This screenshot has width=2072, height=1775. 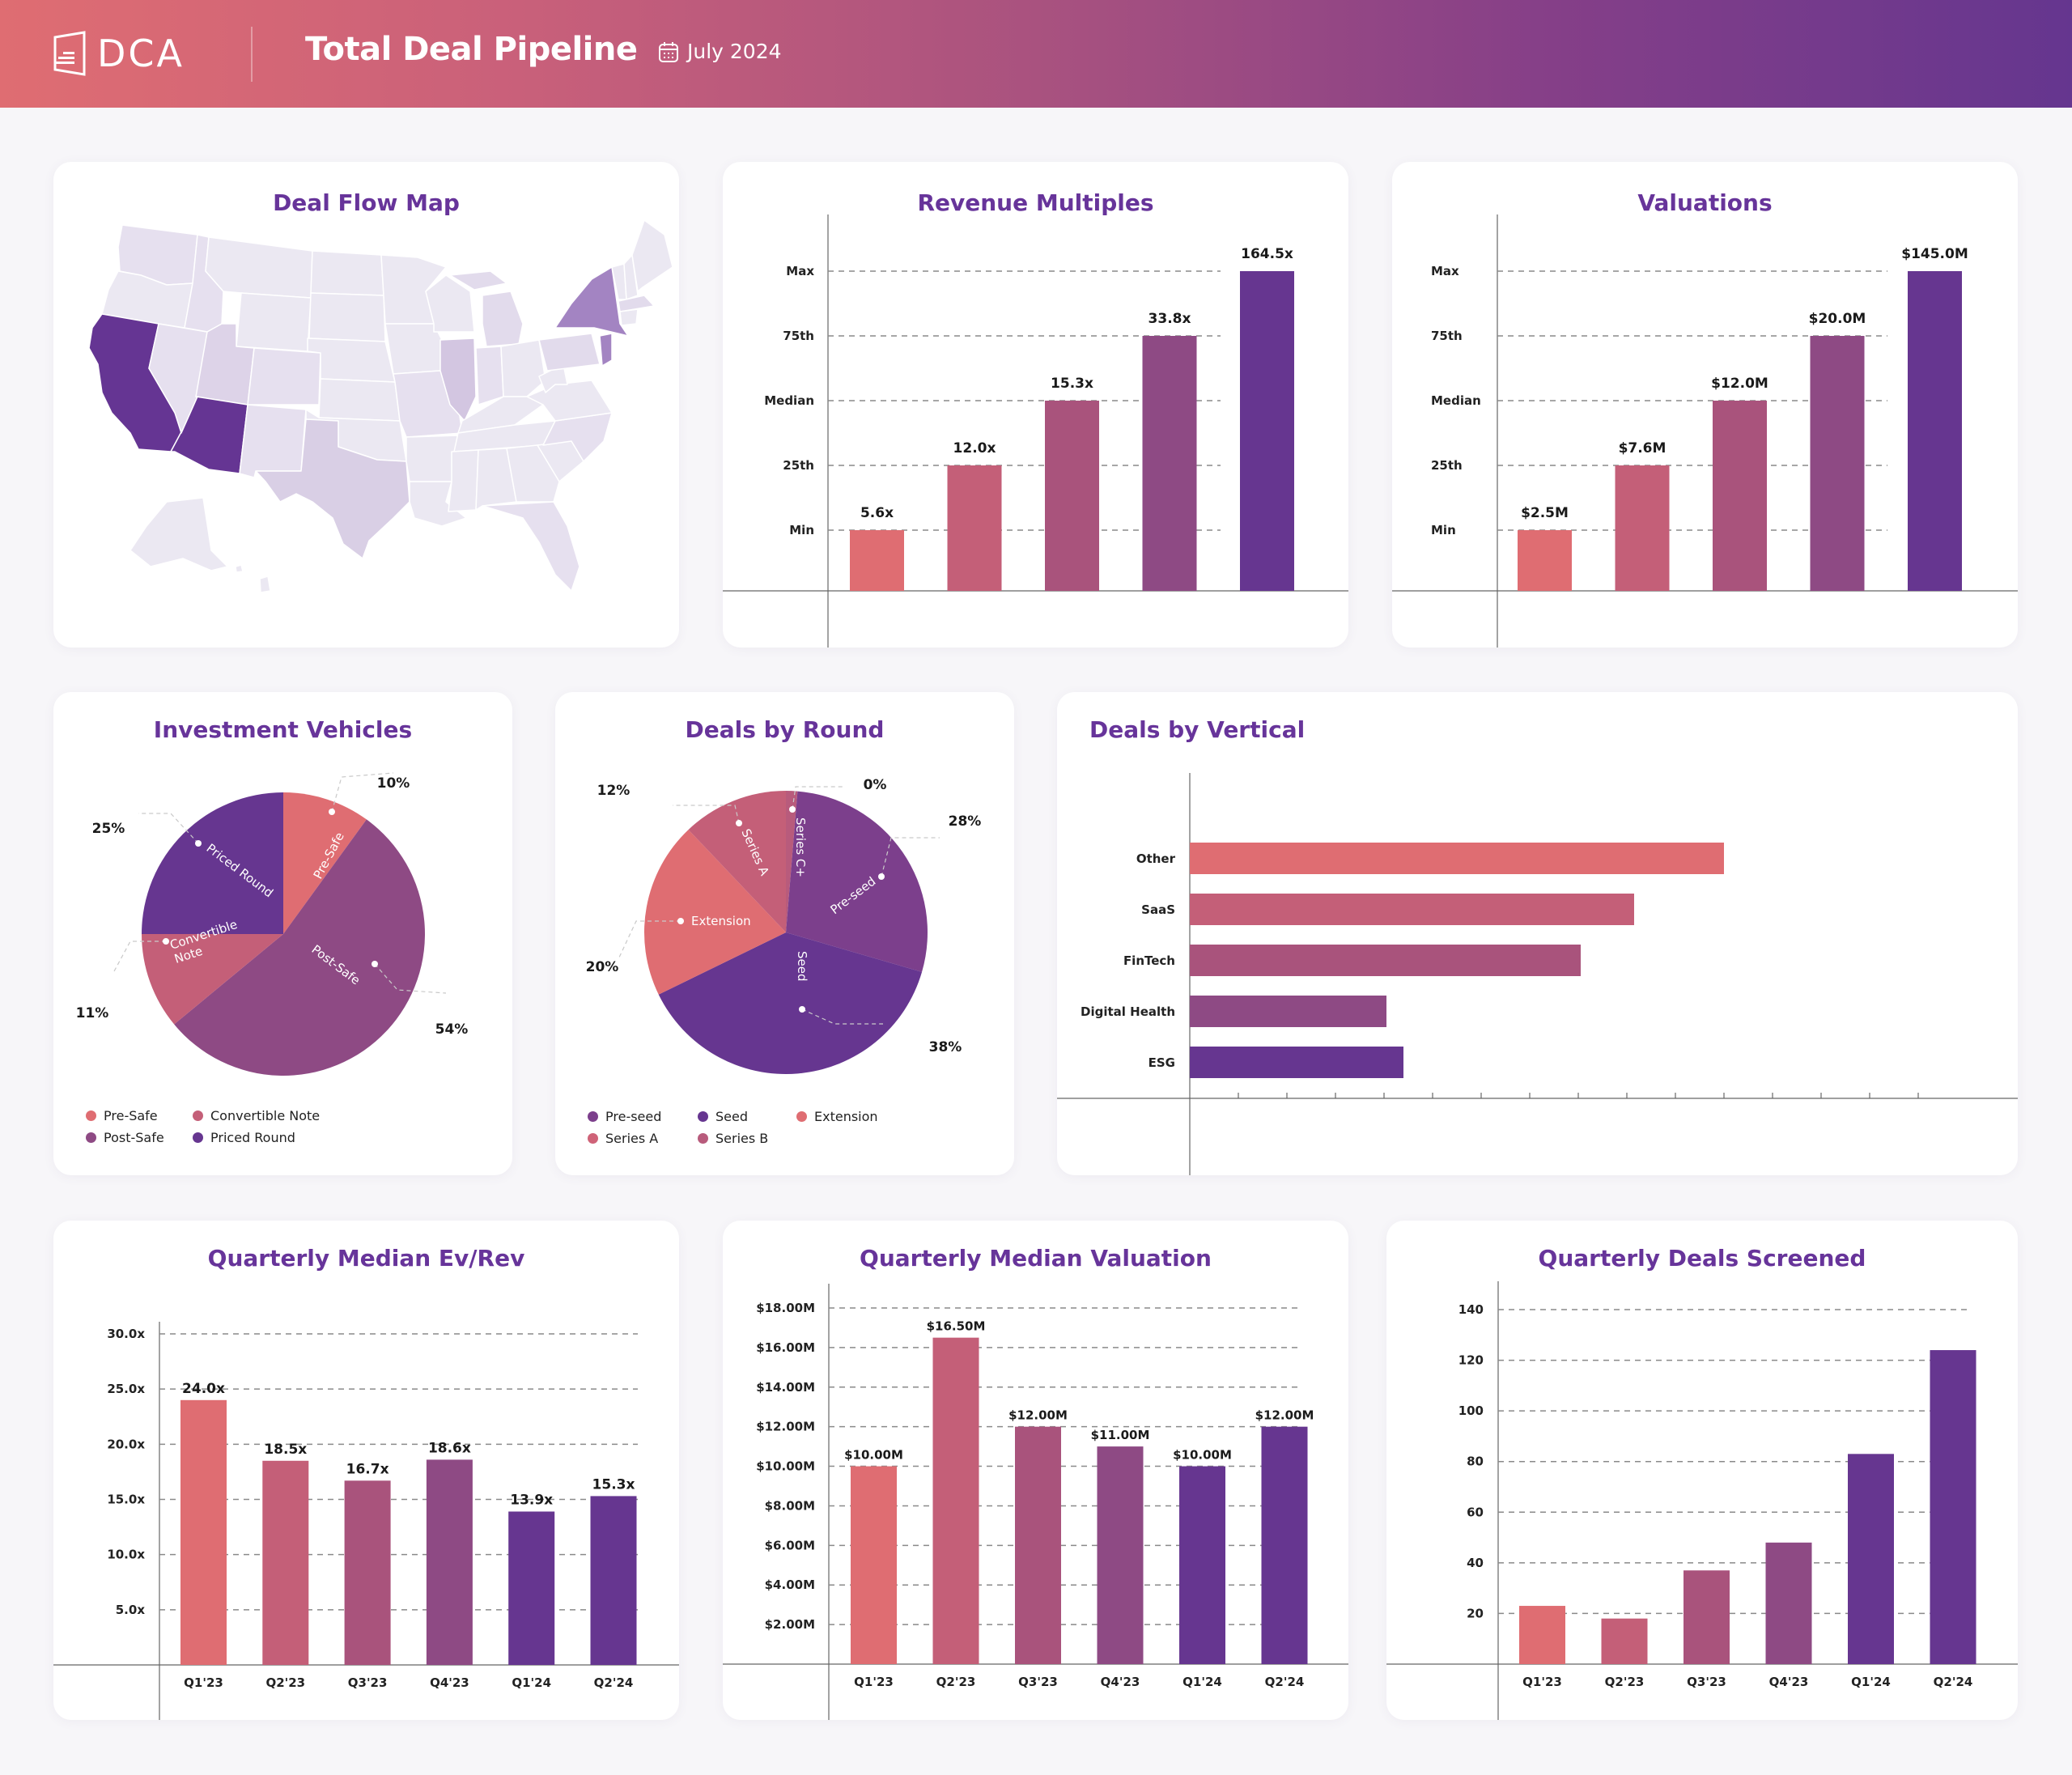 What do you see at coordinates (1537, 974) in the screenshot?
I see `deals-by-vertical-chart: Other SaaS FinTech Digital Health ESG` at bounding box center [1537, 974].